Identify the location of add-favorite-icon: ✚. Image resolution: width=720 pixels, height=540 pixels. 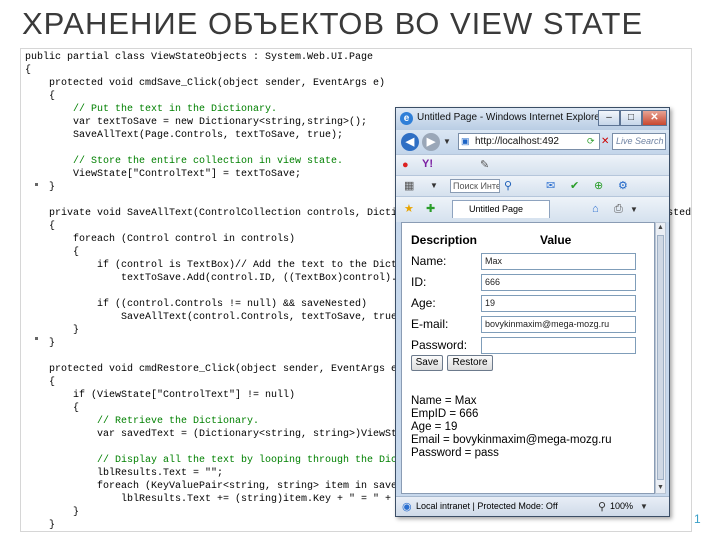
(430, 209).